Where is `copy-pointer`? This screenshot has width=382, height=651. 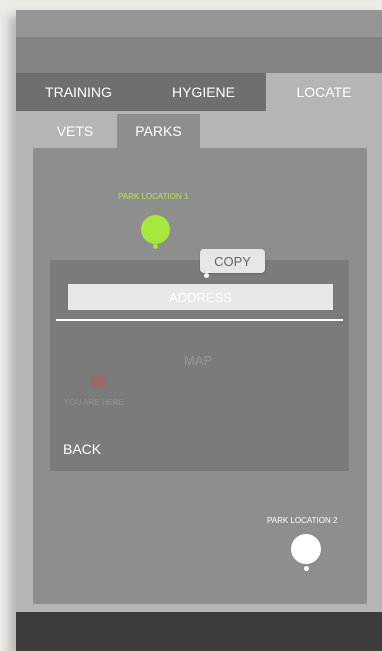
copy-pointer is located at coordinates (206, 275).